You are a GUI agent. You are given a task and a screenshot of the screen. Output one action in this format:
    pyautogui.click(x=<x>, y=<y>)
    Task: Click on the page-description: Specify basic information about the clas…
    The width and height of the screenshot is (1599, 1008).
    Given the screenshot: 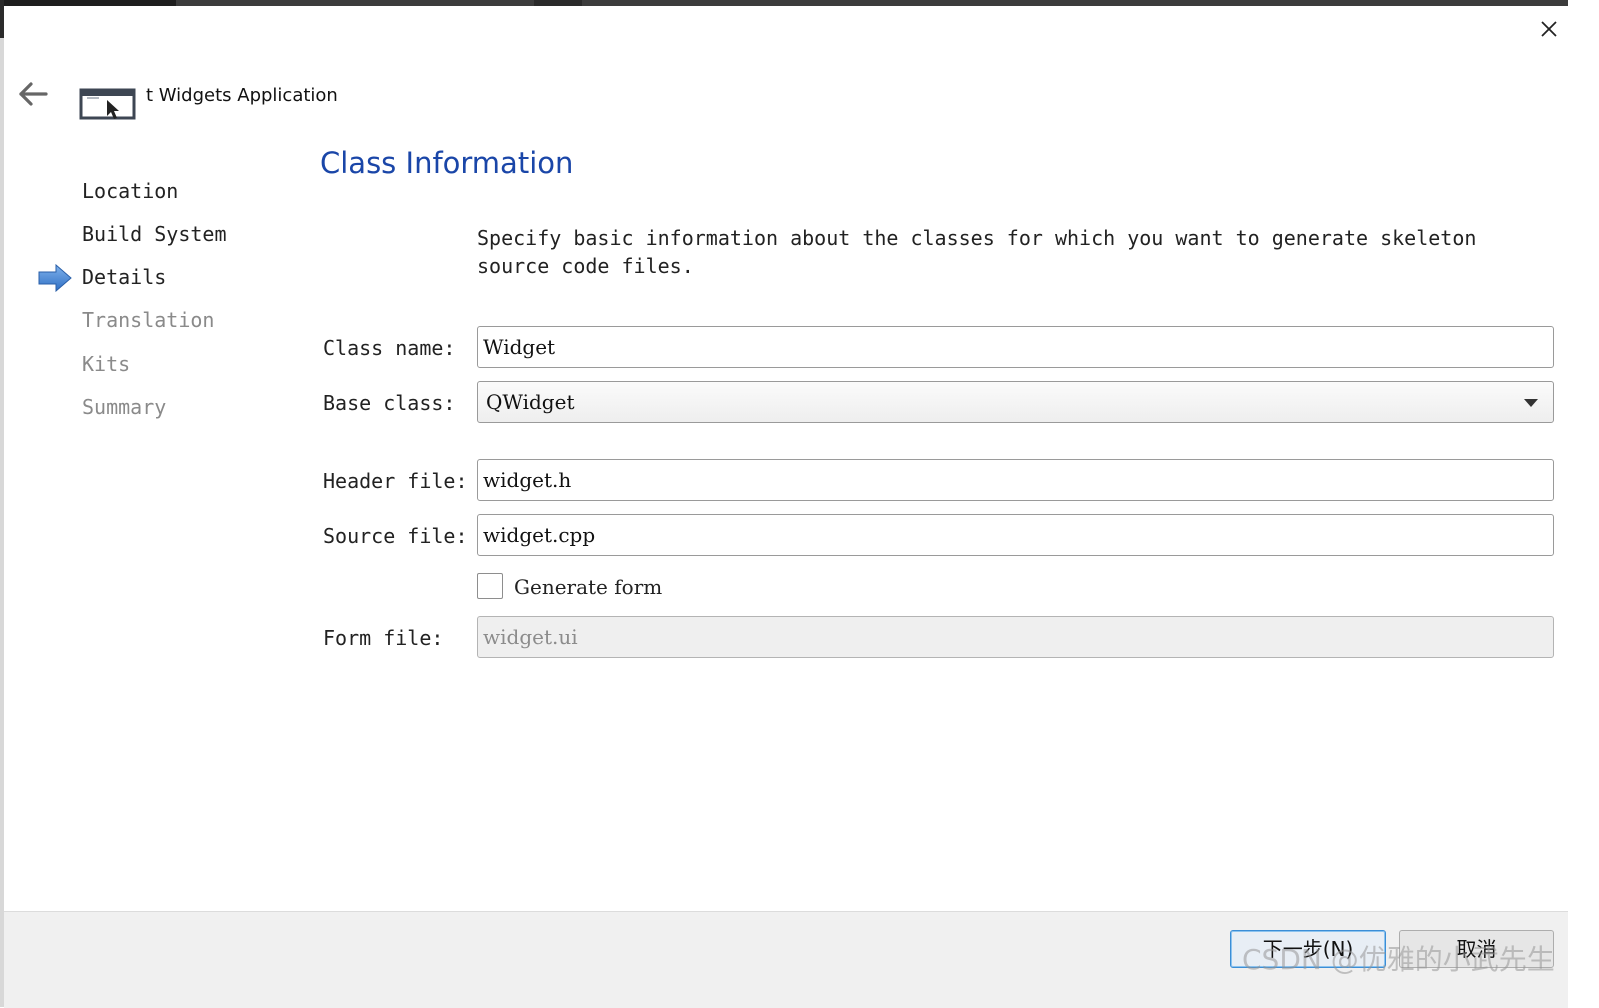 What is the action you would take?
    pyautogui.click(x=977, y=252)
    